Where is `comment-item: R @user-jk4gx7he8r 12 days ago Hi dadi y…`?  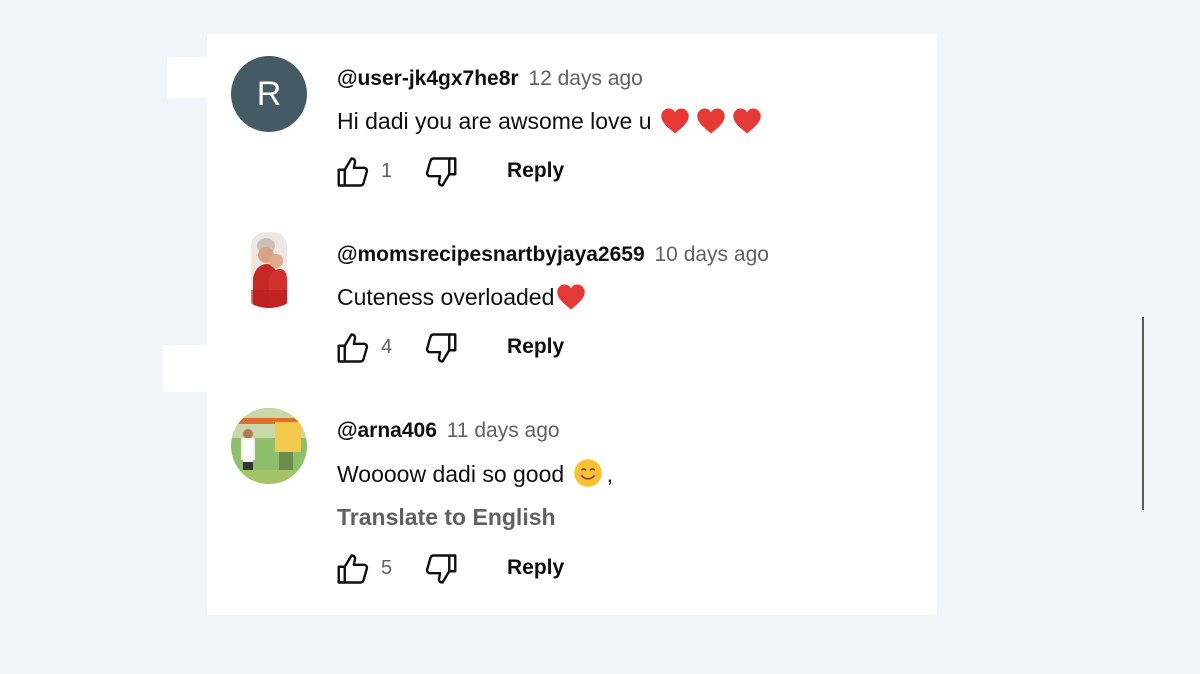 comment-item: R @user-jk4gx7he8r 12 days ago Hi dadi y… is located at coordinates (572, 134).